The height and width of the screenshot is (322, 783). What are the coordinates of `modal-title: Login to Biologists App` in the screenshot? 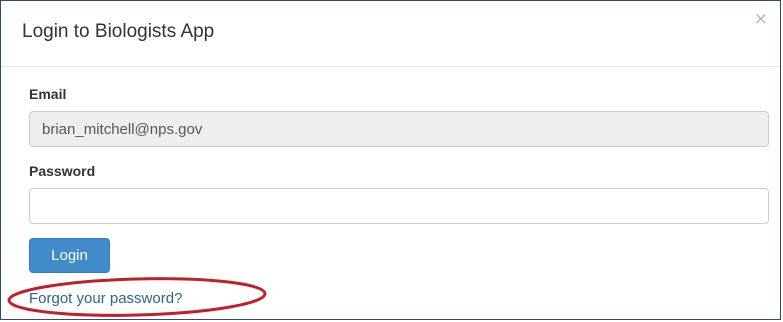 It's located at (118, 31).